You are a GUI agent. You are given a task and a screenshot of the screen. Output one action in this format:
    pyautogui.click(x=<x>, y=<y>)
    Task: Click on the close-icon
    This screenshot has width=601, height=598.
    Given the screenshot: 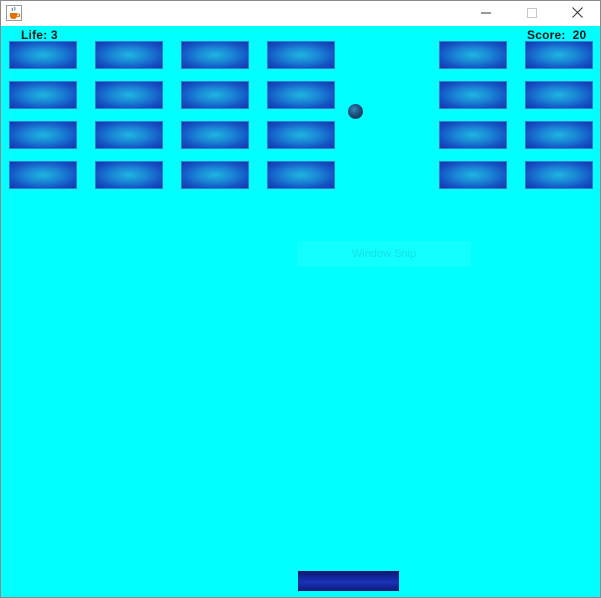 What is the action you would take?
    pyautogui.click(x=577, y=14)
    